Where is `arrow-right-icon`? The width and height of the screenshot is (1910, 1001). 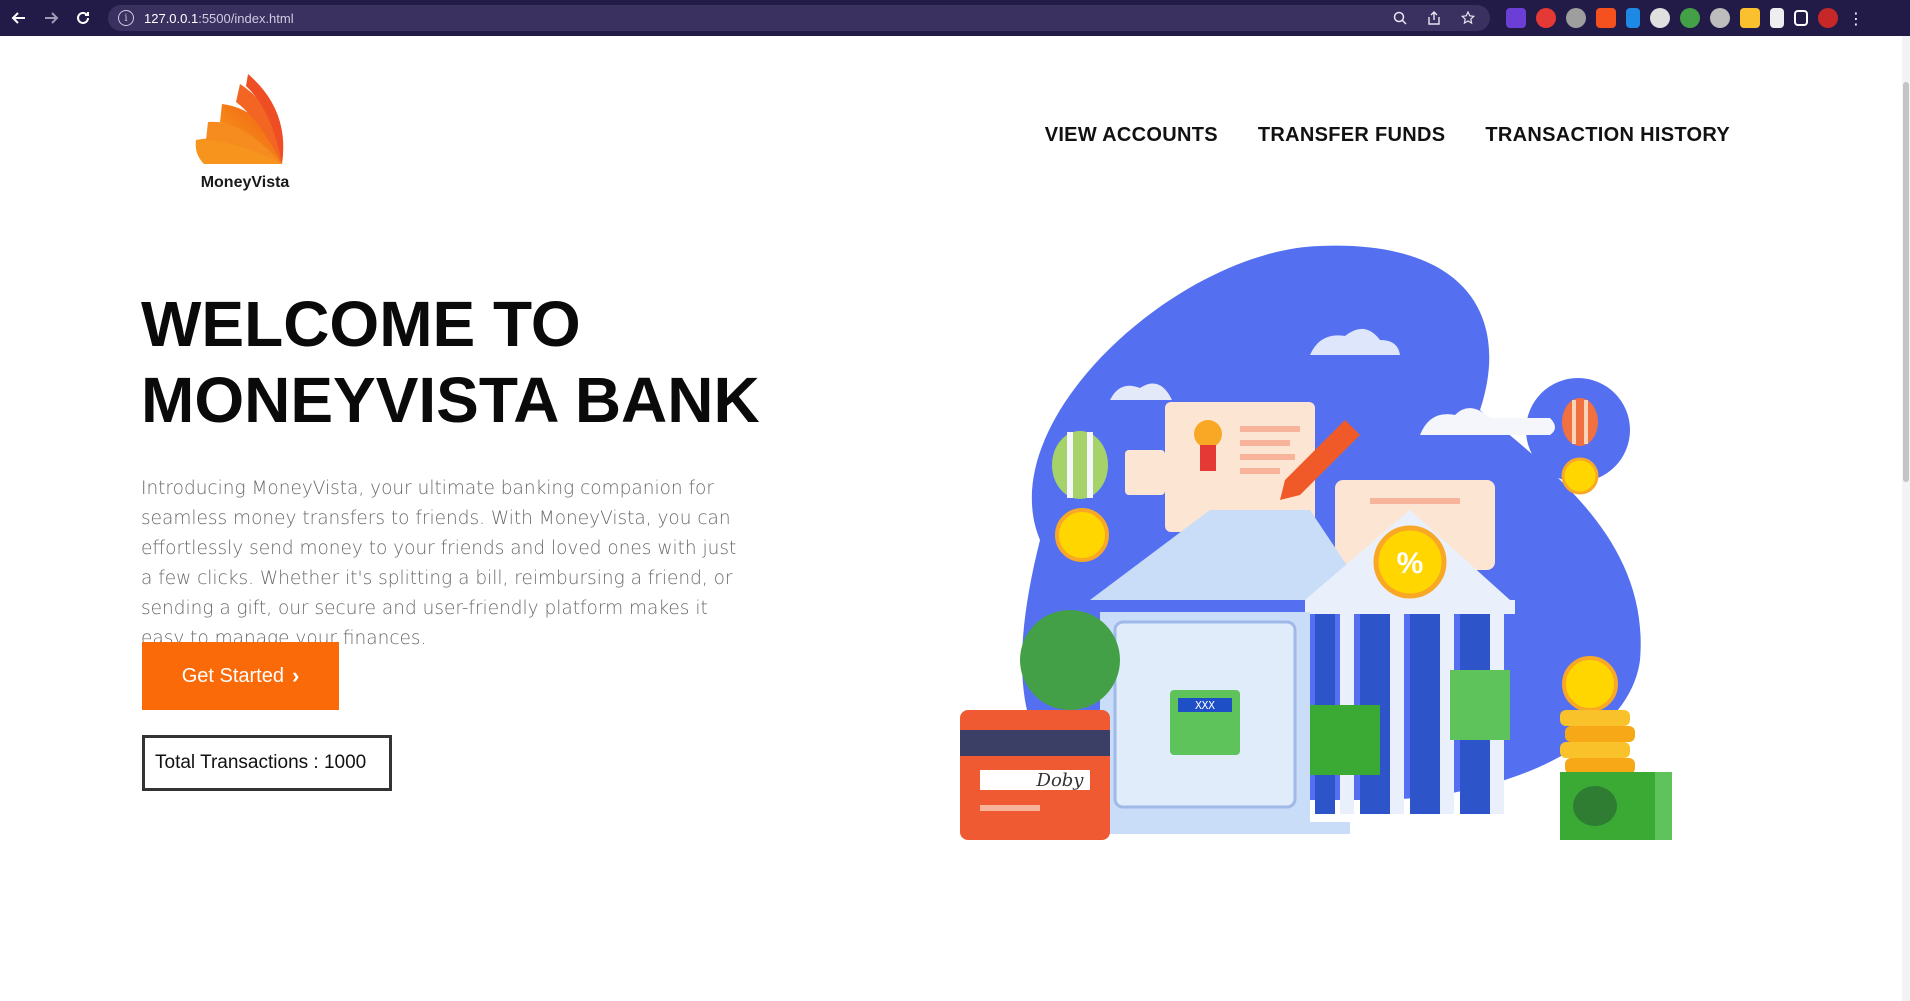
arrow-right-icon is located at coordinates (52, 18).